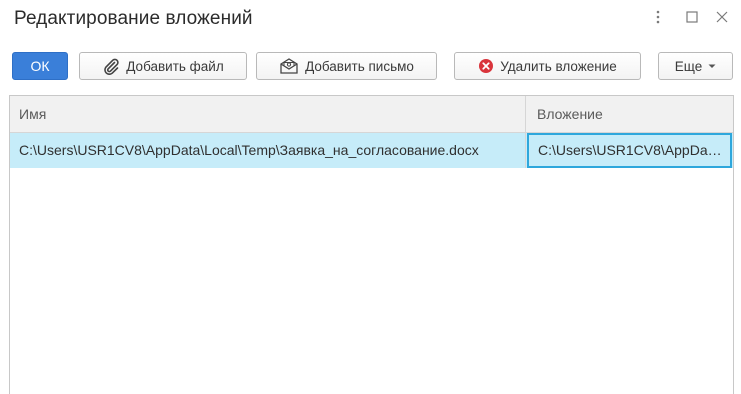 The image size is (741, 394). Describe the element at coordinates (688, 66) in the screenshot. I see `more-label: Еще` at that location.